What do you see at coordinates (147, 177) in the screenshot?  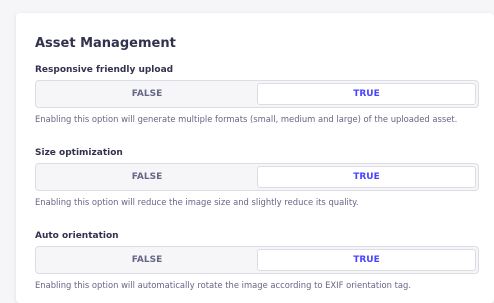 I see `size-optimization-false-option: FALSE` at bounding box center [147, 177].